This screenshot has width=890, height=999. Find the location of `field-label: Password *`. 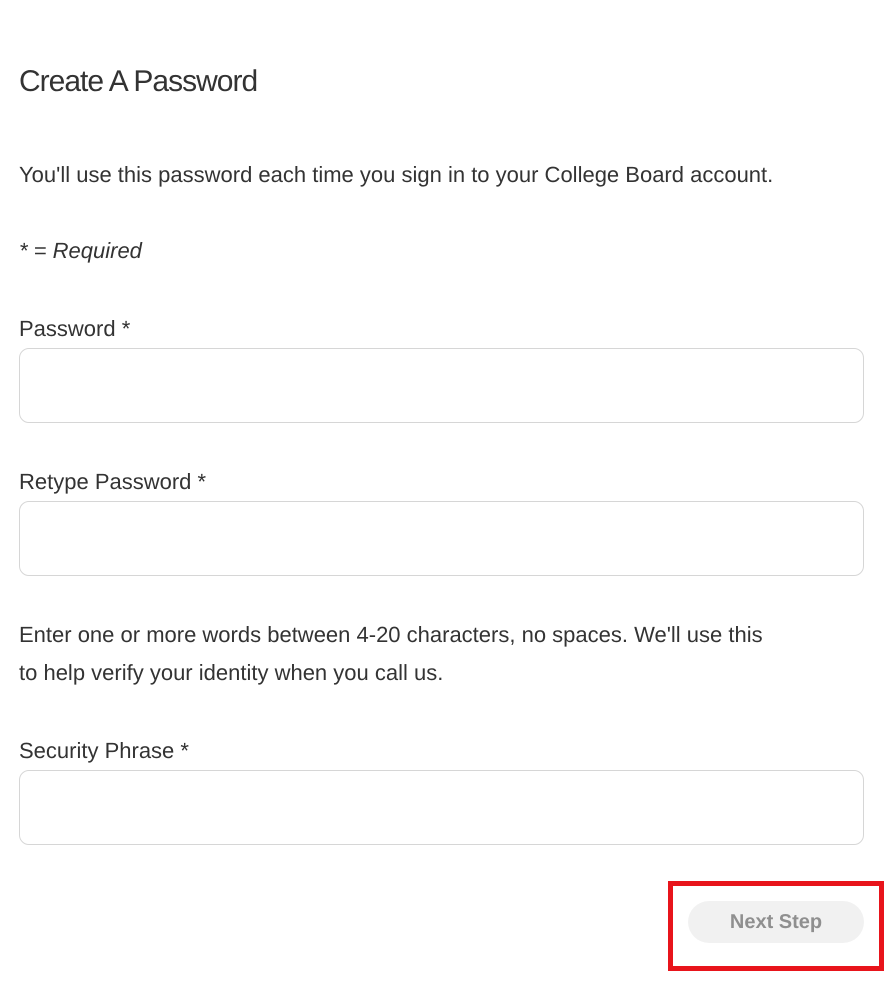

field-label: Password * is located at coordinates (75, 329).